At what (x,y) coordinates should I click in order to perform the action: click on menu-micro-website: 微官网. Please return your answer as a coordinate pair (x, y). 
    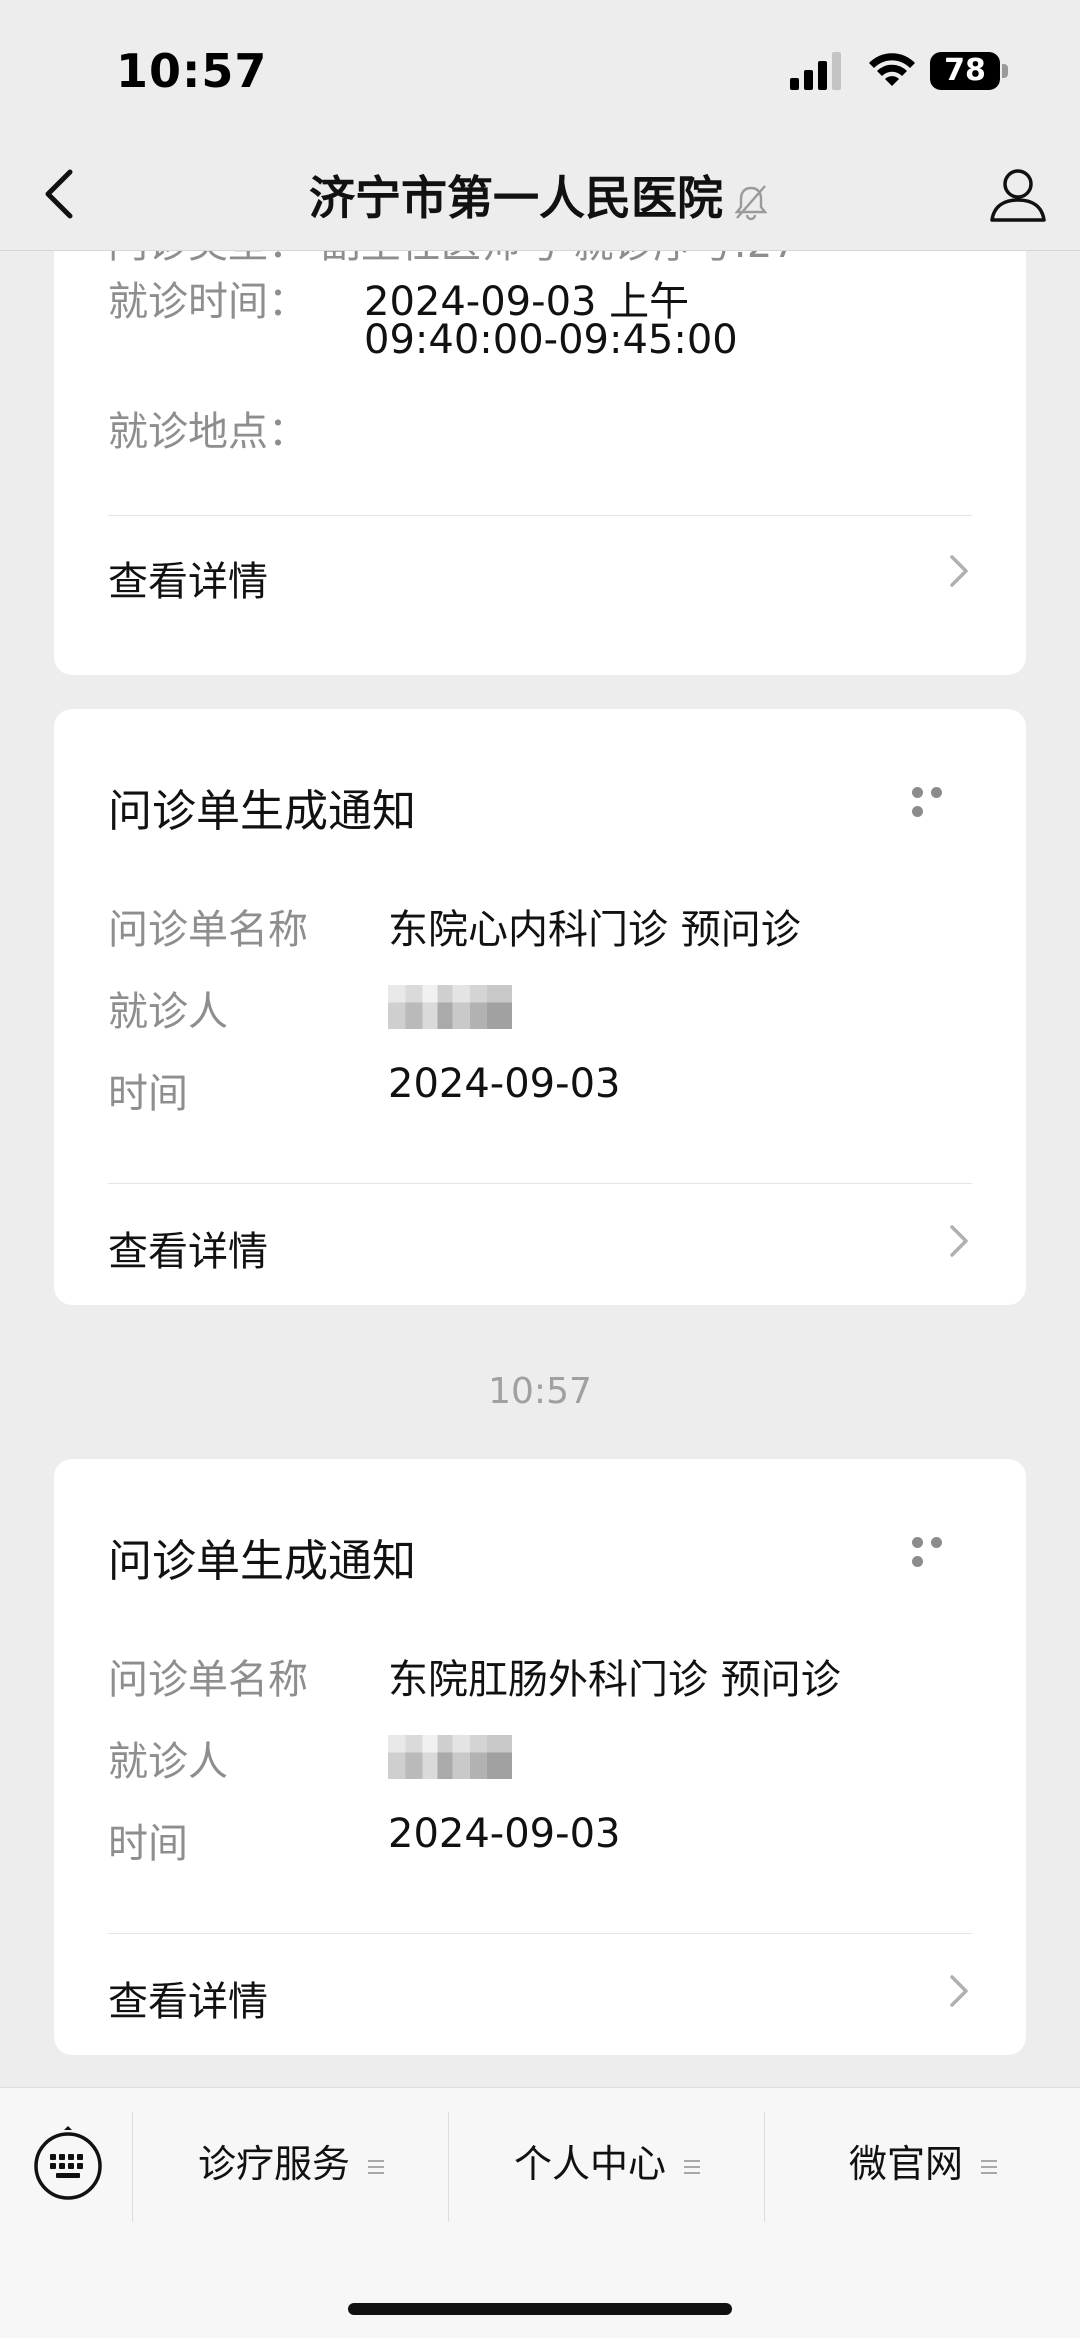
    Looking at the image, I should click on (923, 2164).